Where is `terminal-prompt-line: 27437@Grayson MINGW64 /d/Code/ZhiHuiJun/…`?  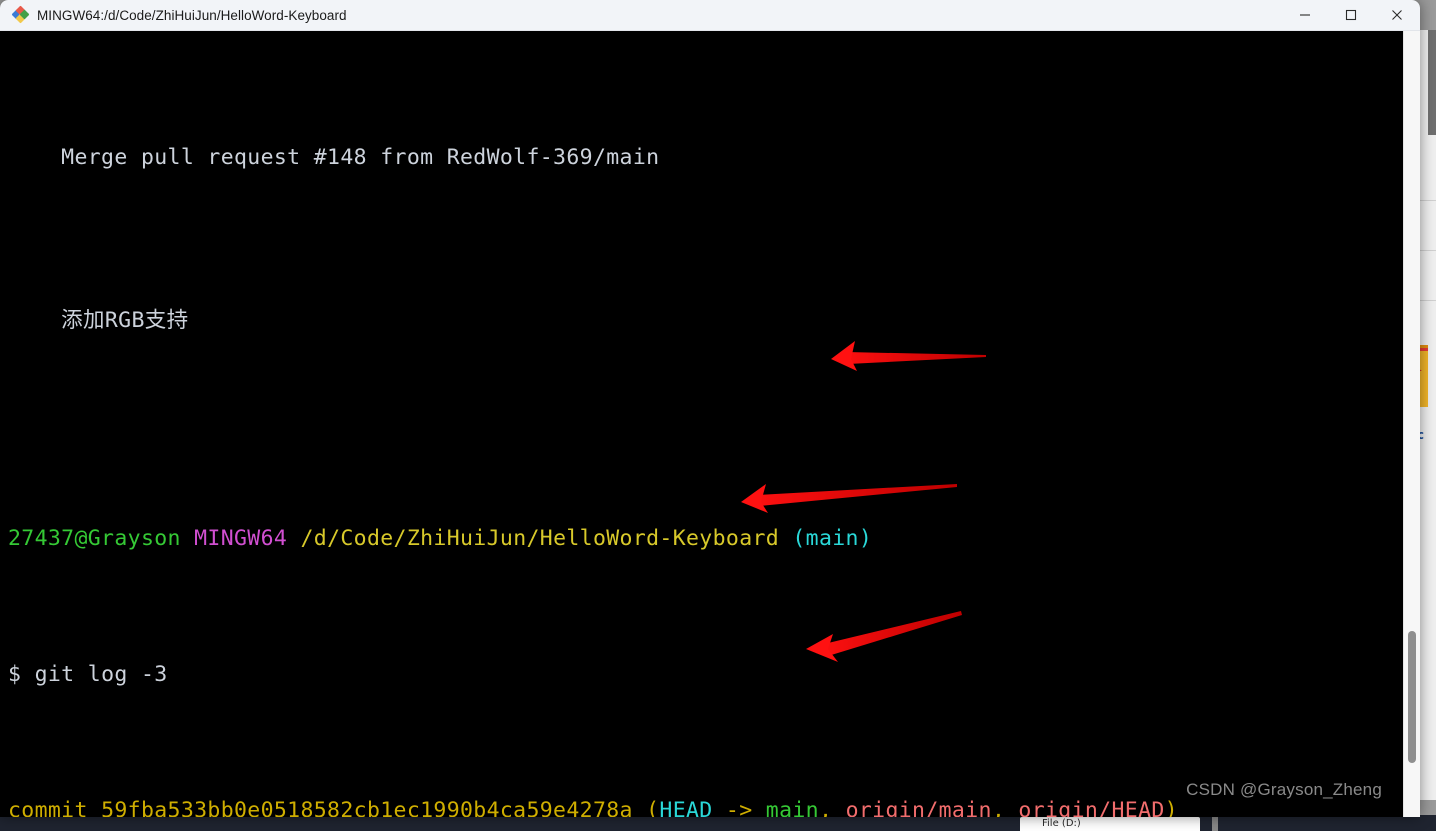 terminal-prompt-line: 27437@Grayson MINGW64 /d/Code/ZhiHuiJun/… is located at coordinates (593, 538).